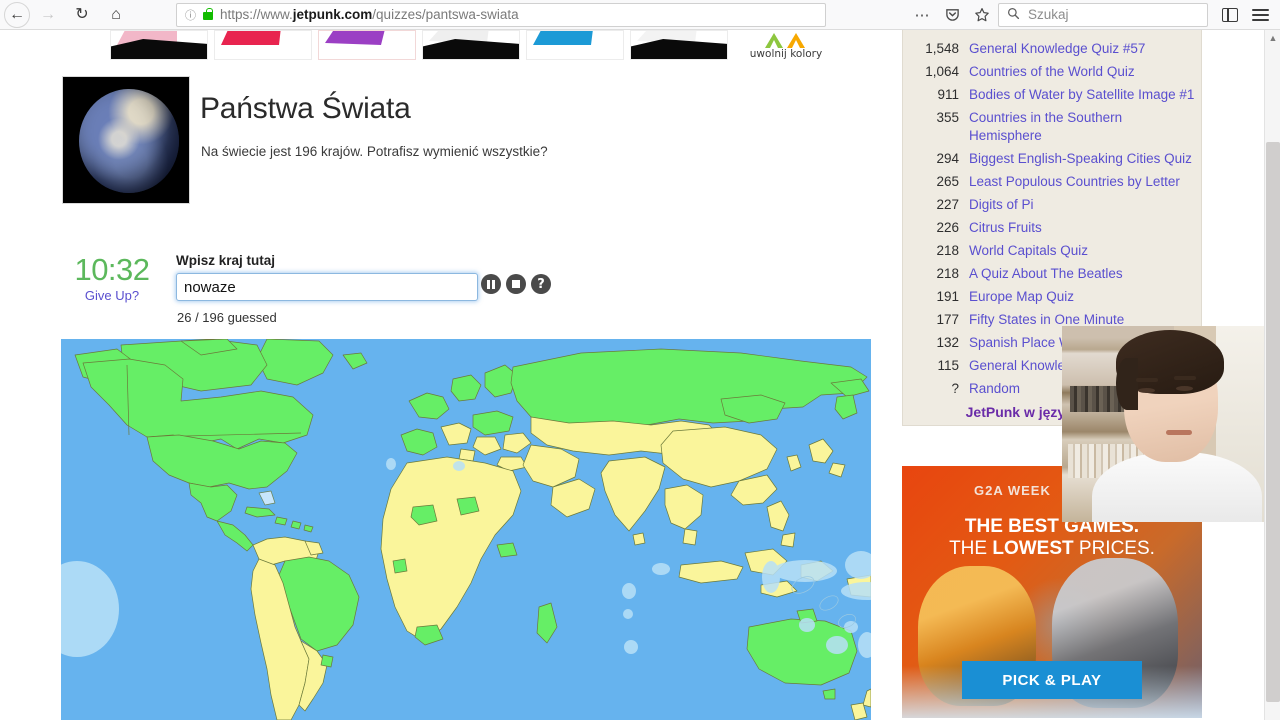  I want to click on ad-brand-label: G2A WEEK, so click(1012, 490).